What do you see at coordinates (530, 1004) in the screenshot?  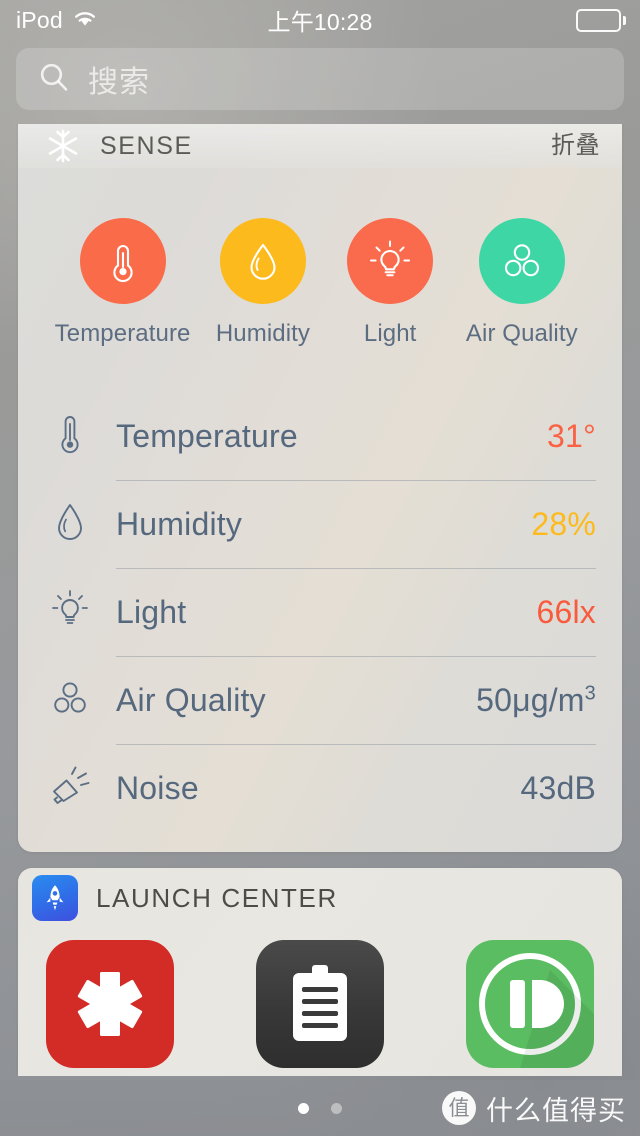 I see `pushbullet-app-icon` at bounding box center [530, 1004].